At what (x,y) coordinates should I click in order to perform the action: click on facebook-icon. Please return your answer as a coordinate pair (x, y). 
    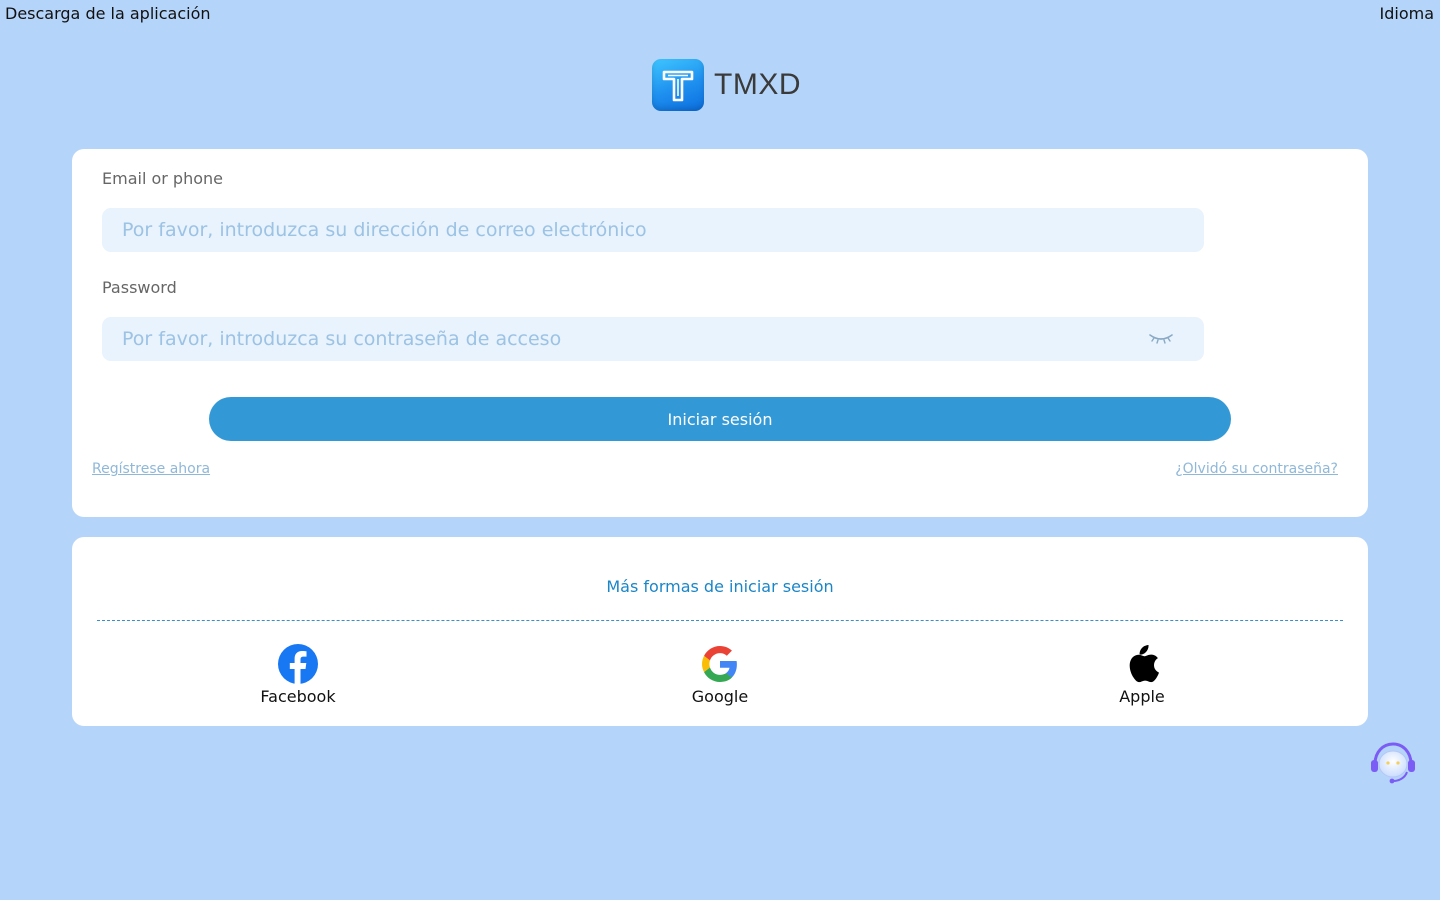
    Looking at the image, I should click on (298, 664).